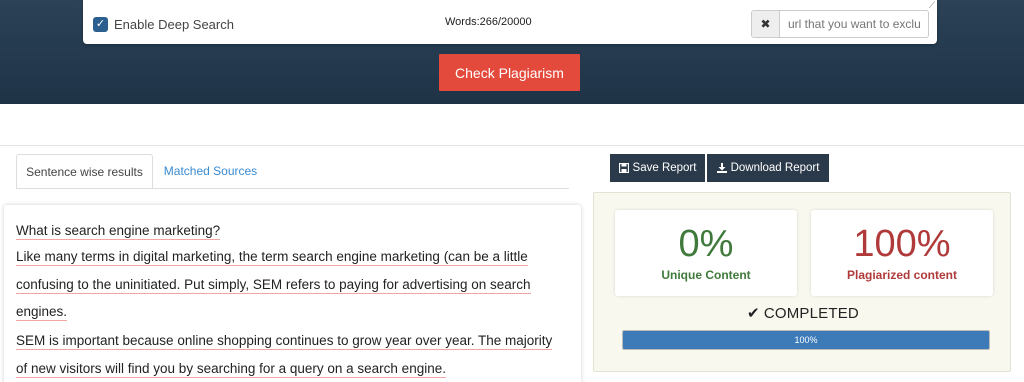 The width and height of the screenshot is (1024, 382). Describe the element at coordinates (766, 24) in the screenshot. I see `clear-url-icon: ✖` at that location.